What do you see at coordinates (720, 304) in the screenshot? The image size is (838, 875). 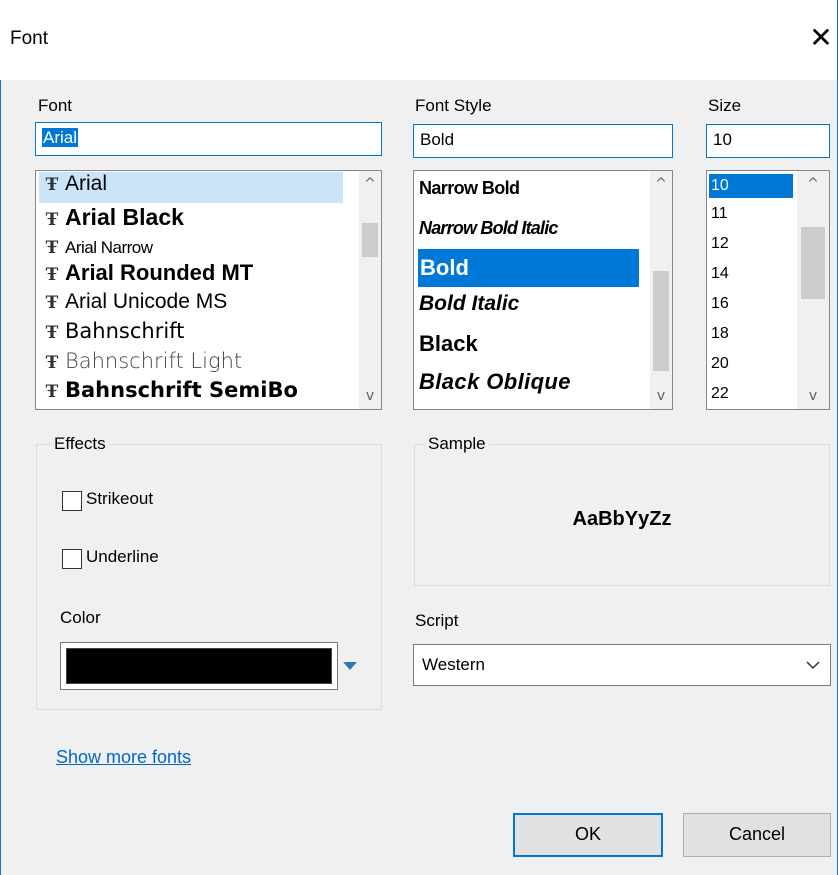 I see `list-item: 16` at bounding box center [720, 304].